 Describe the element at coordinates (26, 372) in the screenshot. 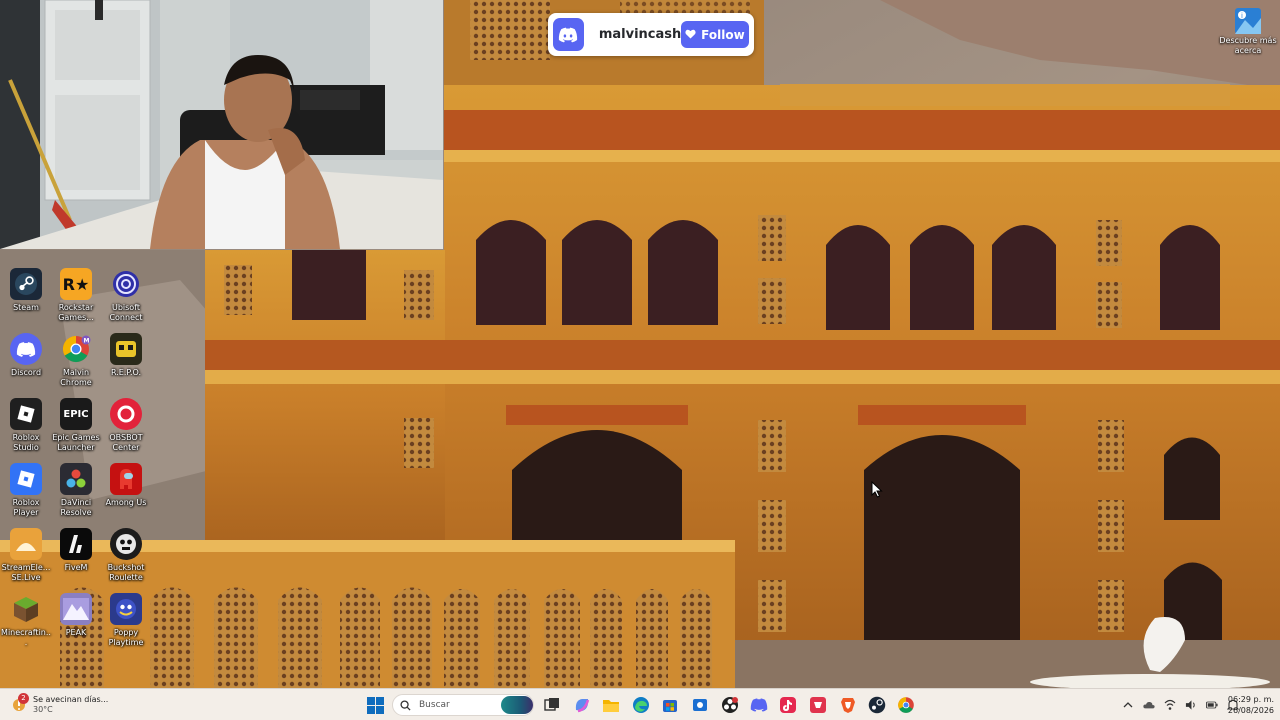

I see `desktop-icon-label: Discord` at that location.